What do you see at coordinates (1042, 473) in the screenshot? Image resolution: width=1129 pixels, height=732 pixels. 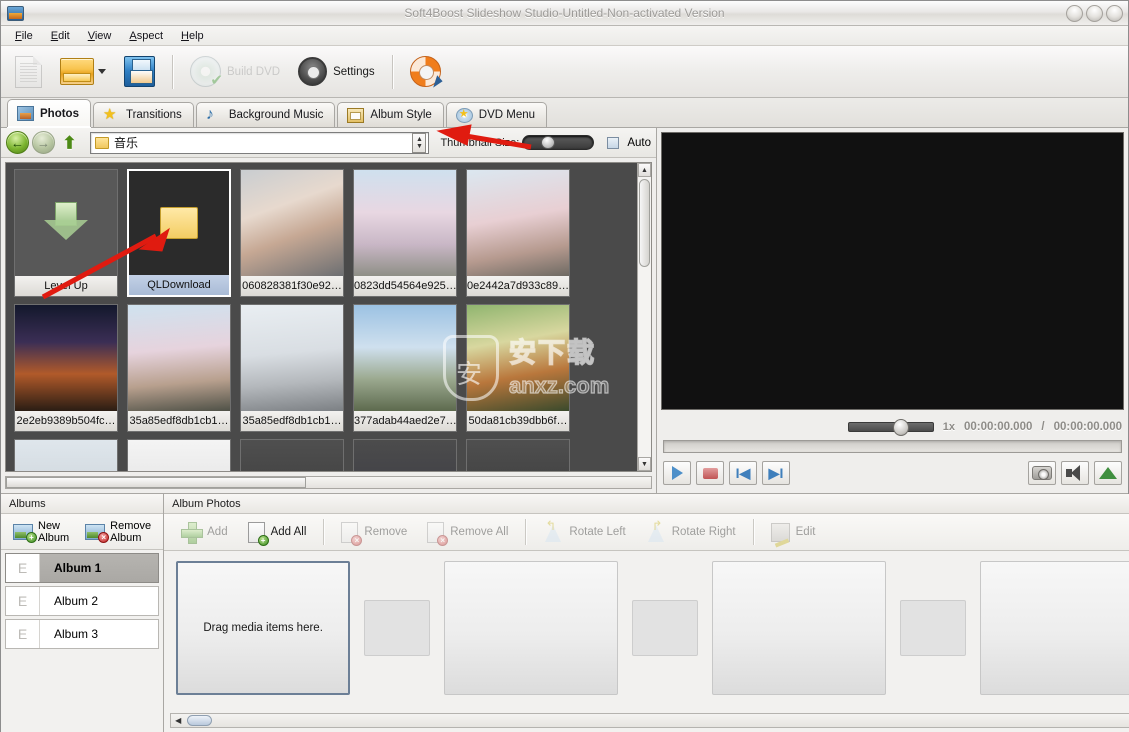 I see `snapshot-button` at bounding box center [1042, 473].